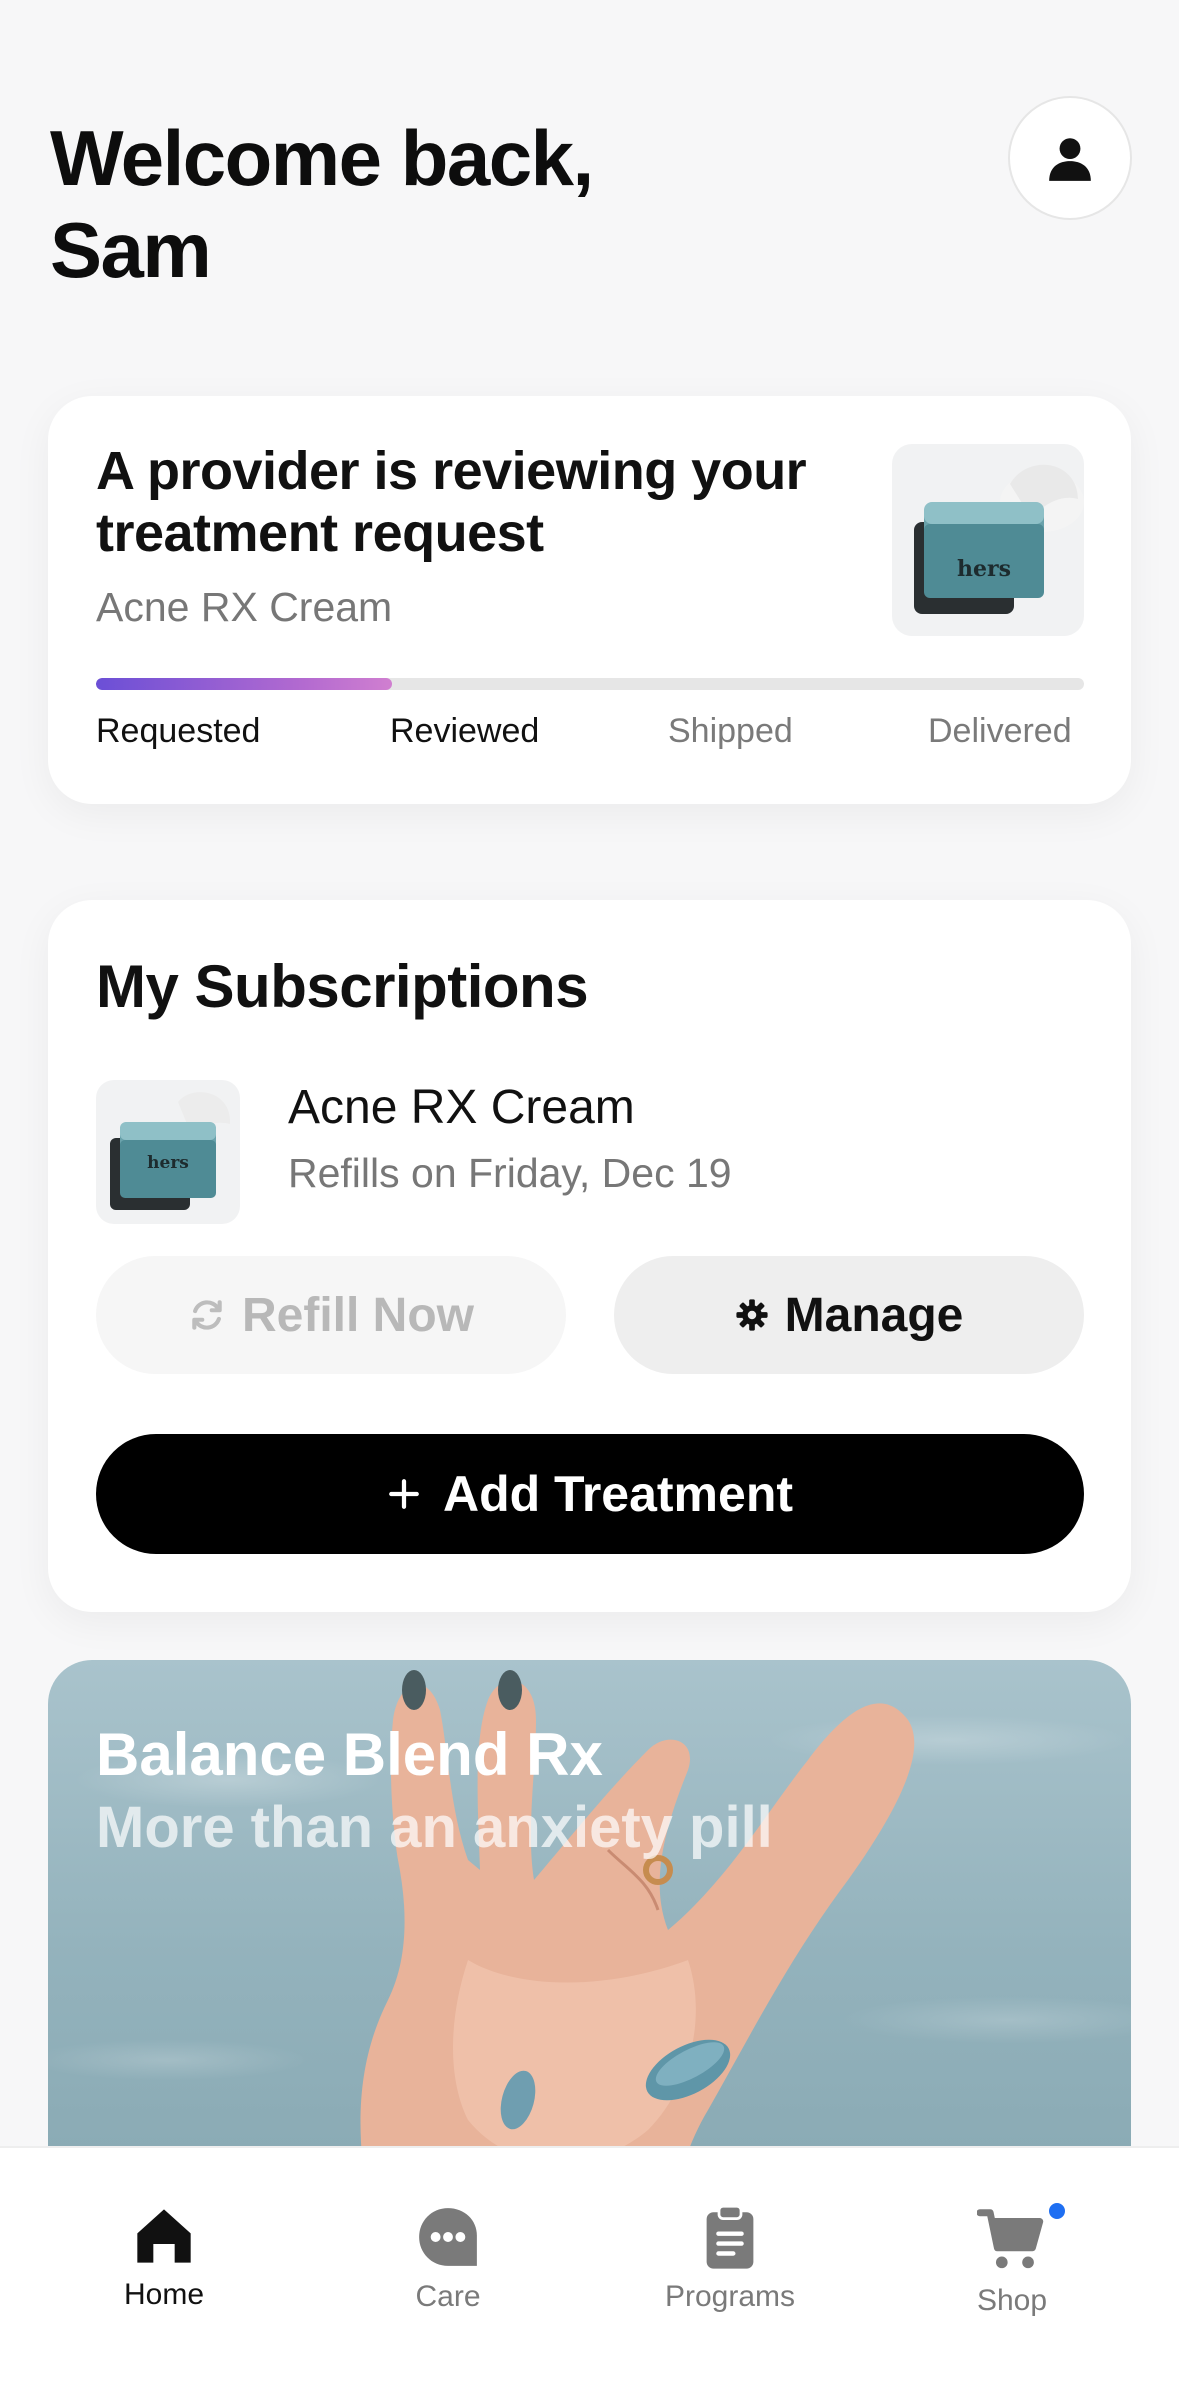 This screenshot has width=1179, height=2396. What do you see at coordinates (1012, 2300) in the screenshot?
I see `tab-shop-label: Shop` at bounding box center [1012, 2300].